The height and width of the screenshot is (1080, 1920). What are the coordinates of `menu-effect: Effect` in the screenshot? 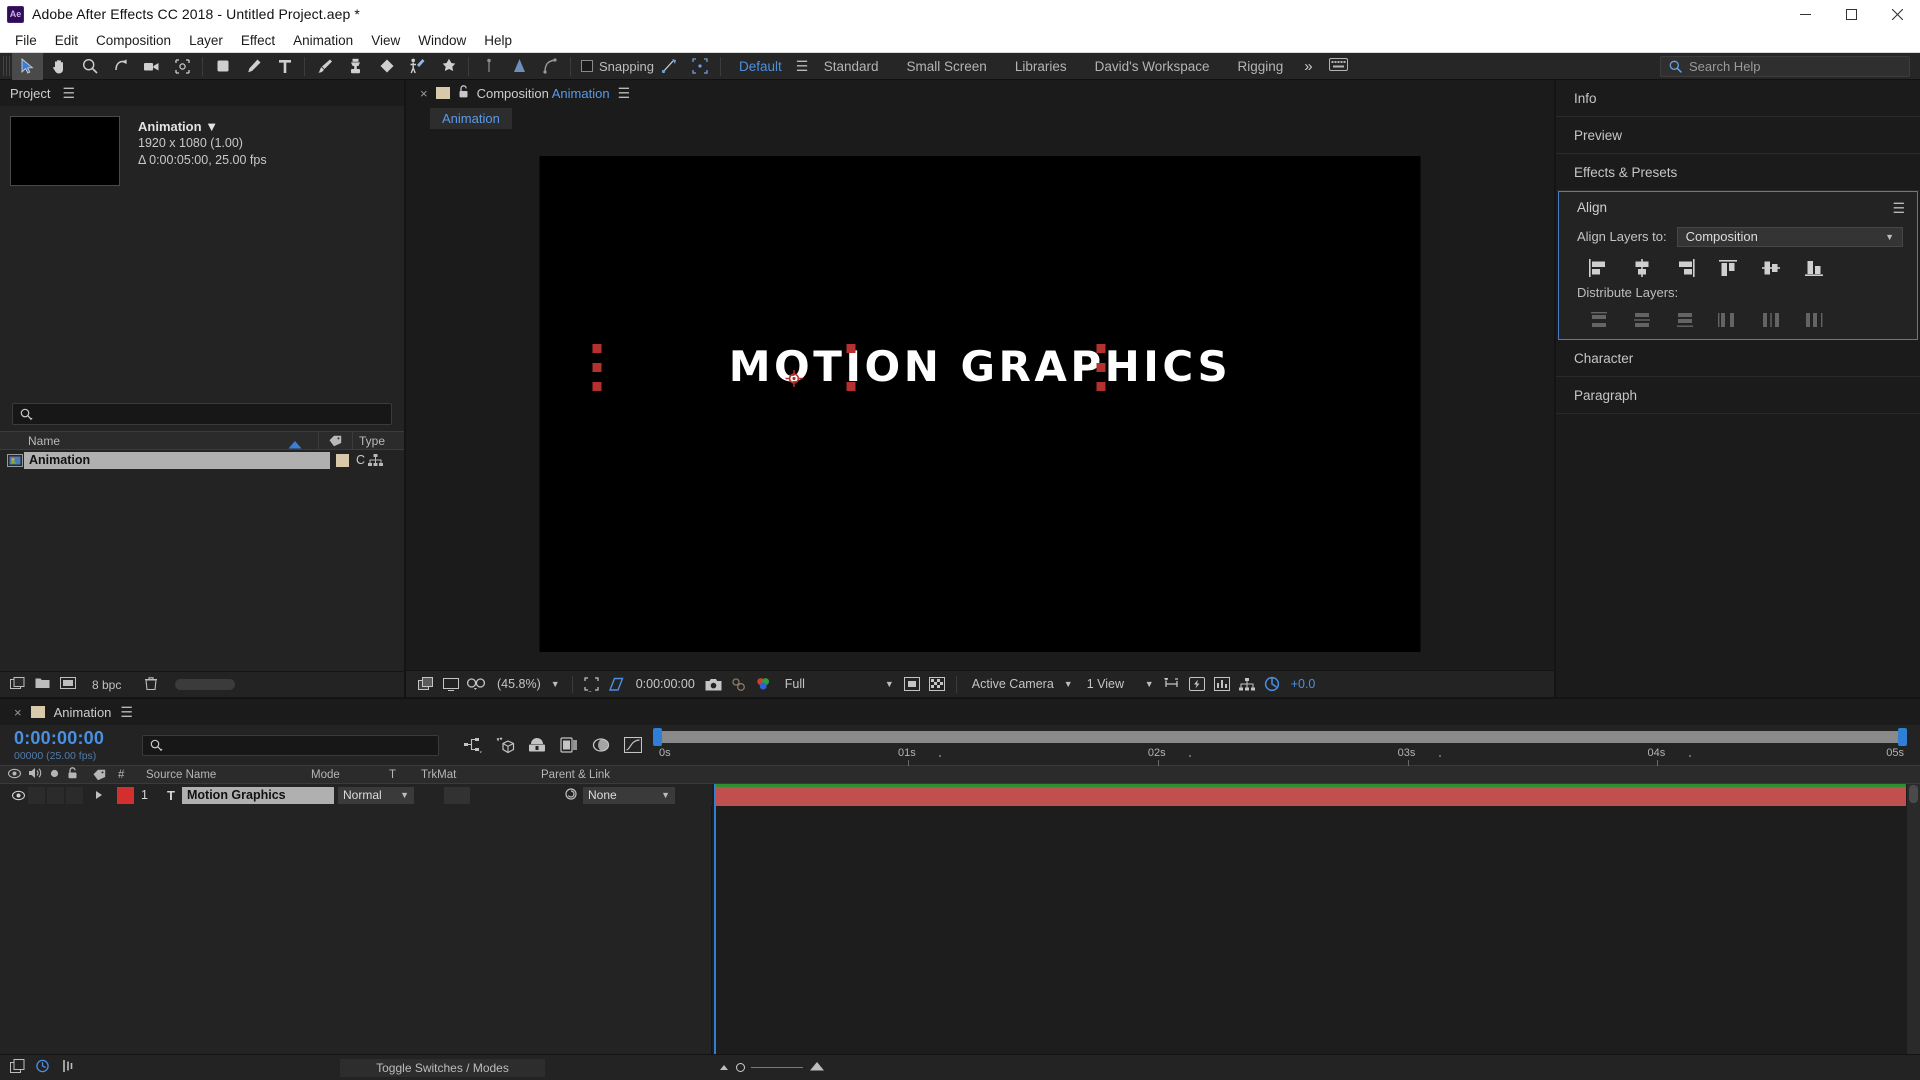 It's located at (258, 40).